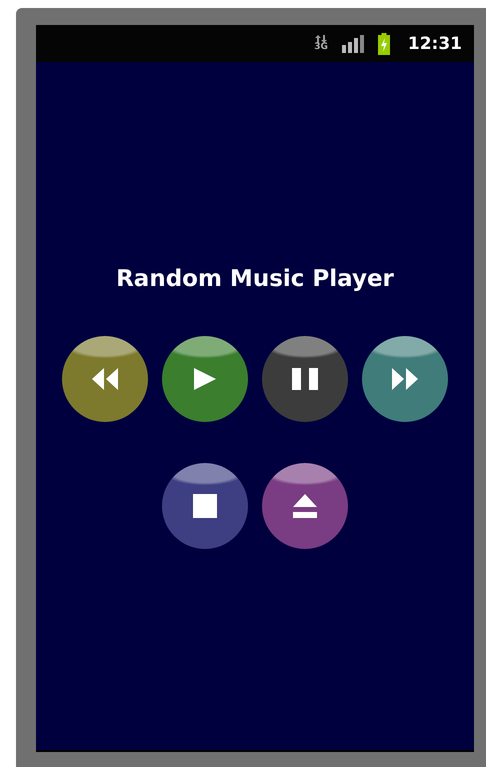 The height and width of the screenshot is (767, 486). What do you see at coordinates (353, 43) in the screenshot?
I see `signal-icon` at bounding box center [353, 43].